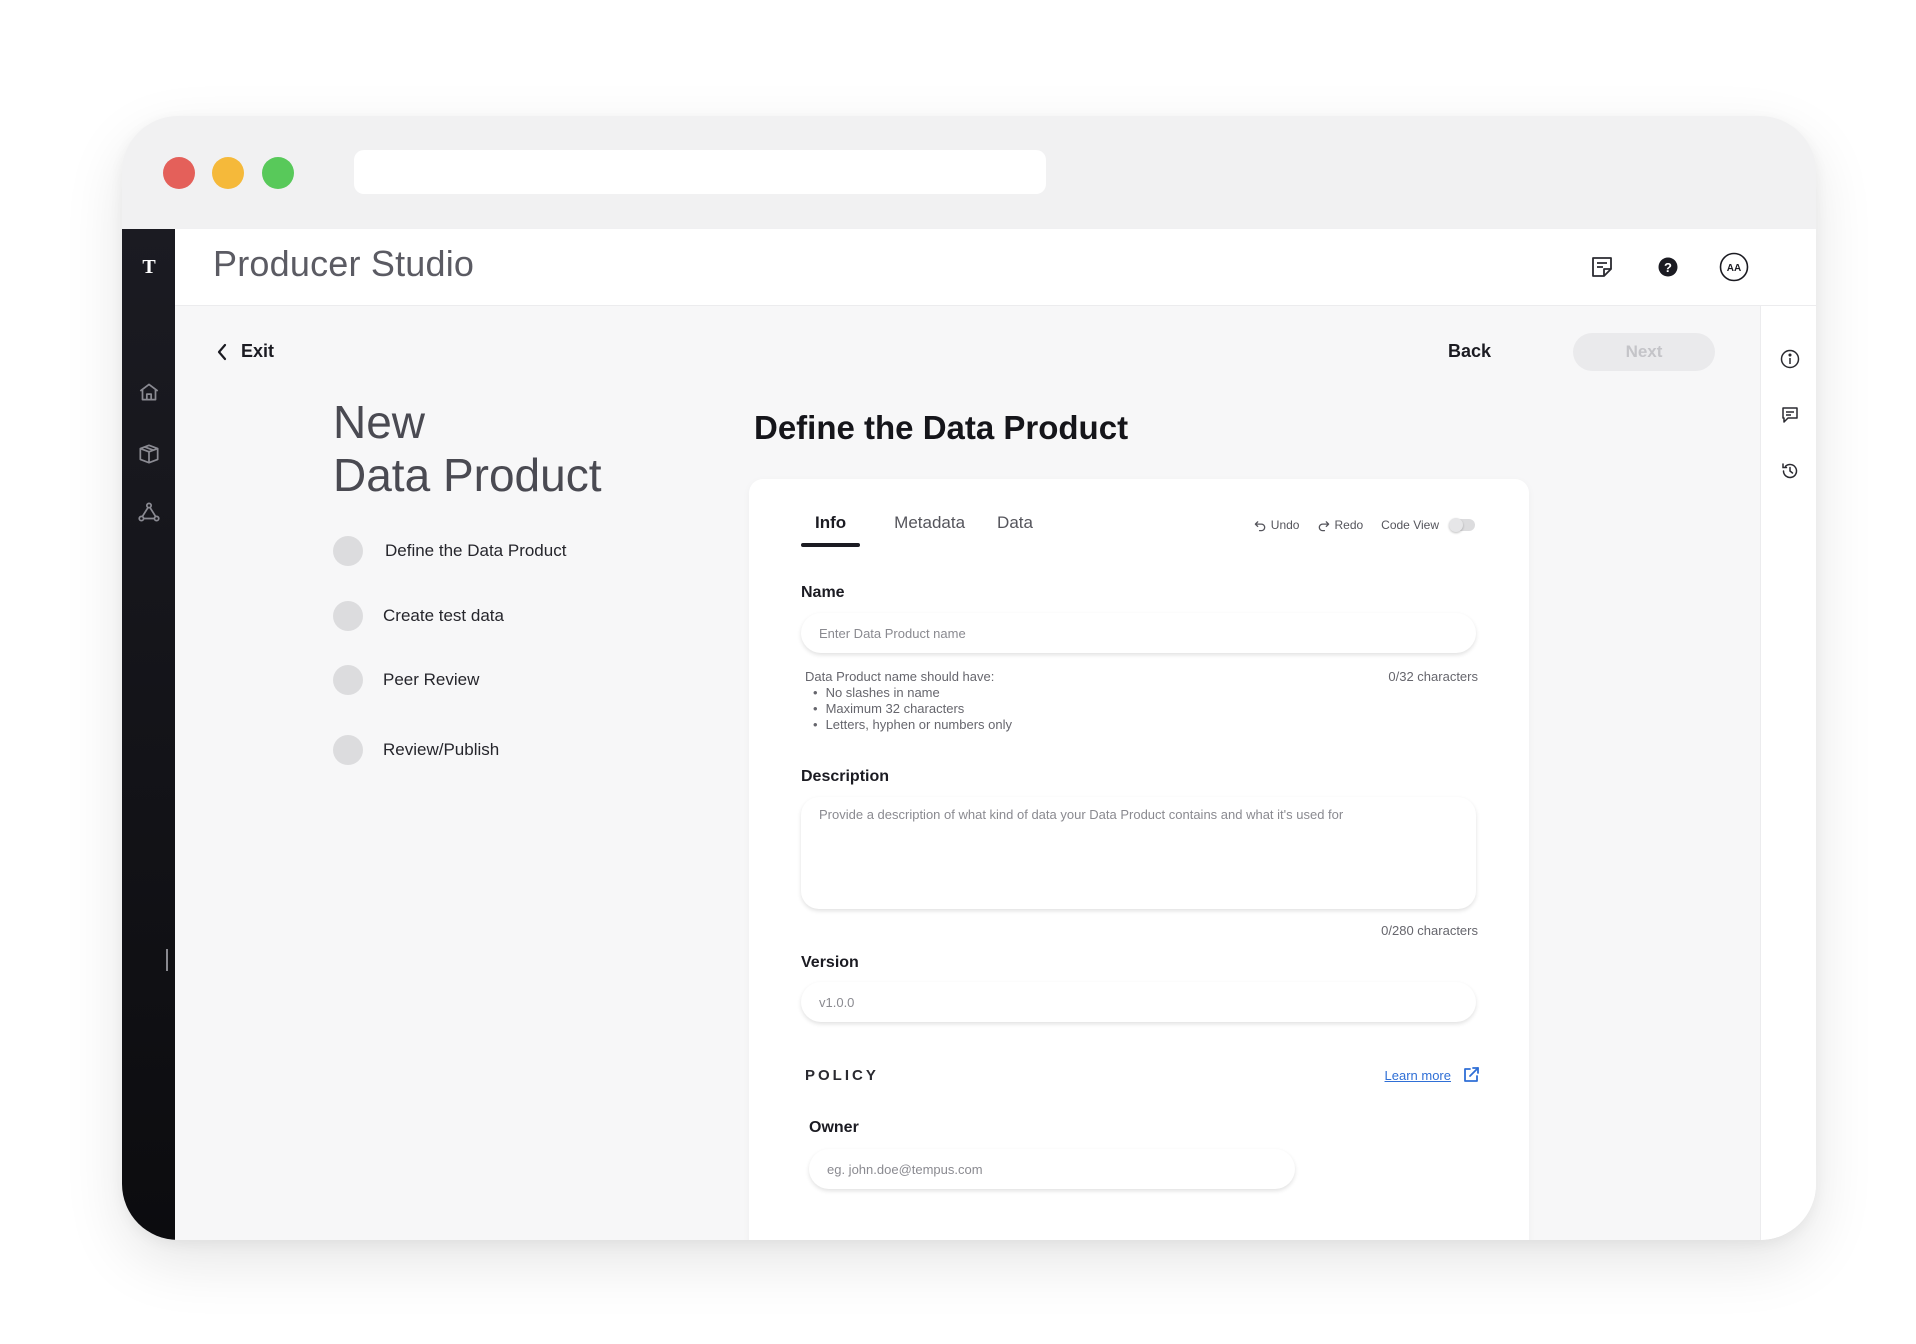 The image size is (1916, 1344). Describe the element at coordinates (431, 679) in the screenshot. I see `step-label: Peer Review` at that location.